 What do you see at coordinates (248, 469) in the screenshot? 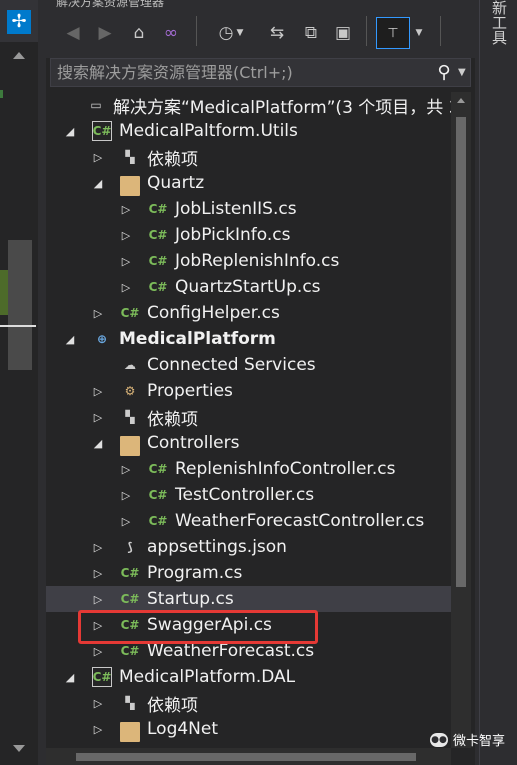
I see `tree-item: ▷ C# ReplenishInfoController.cs` at bounding box center [248, 469].